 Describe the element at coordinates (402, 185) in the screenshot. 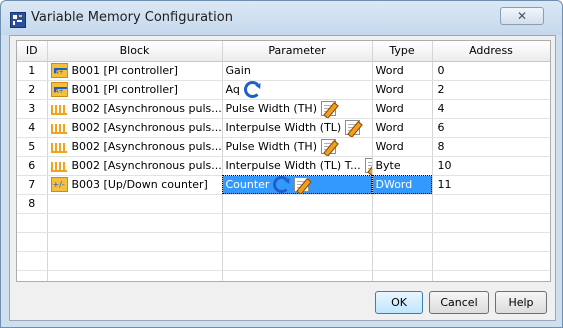

I see `type-cell: DWord` at that location.